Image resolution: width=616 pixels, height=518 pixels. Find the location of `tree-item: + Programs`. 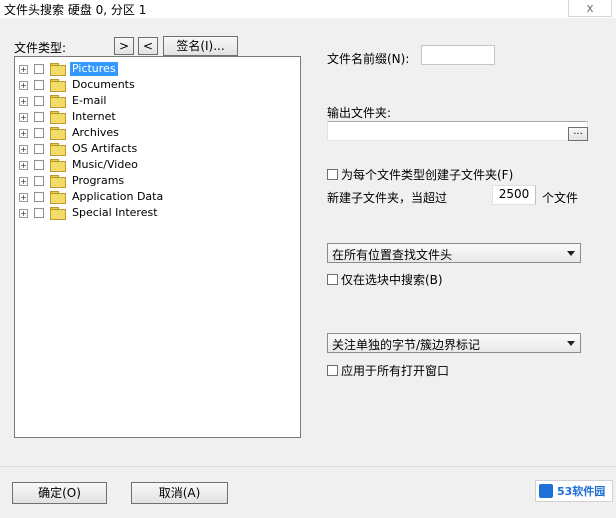

tree-item: + Programs is located at coordinates (72, 181).